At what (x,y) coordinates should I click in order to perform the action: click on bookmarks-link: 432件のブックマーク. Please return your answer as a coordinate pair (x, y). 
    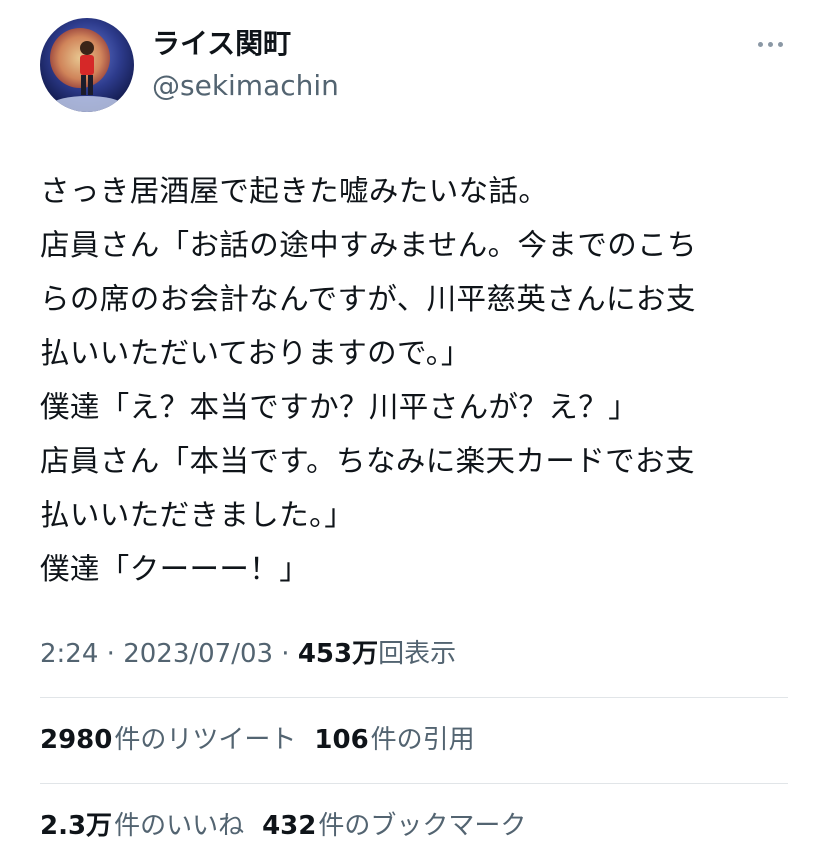
    Looking at the image, I should click on (394, 826).